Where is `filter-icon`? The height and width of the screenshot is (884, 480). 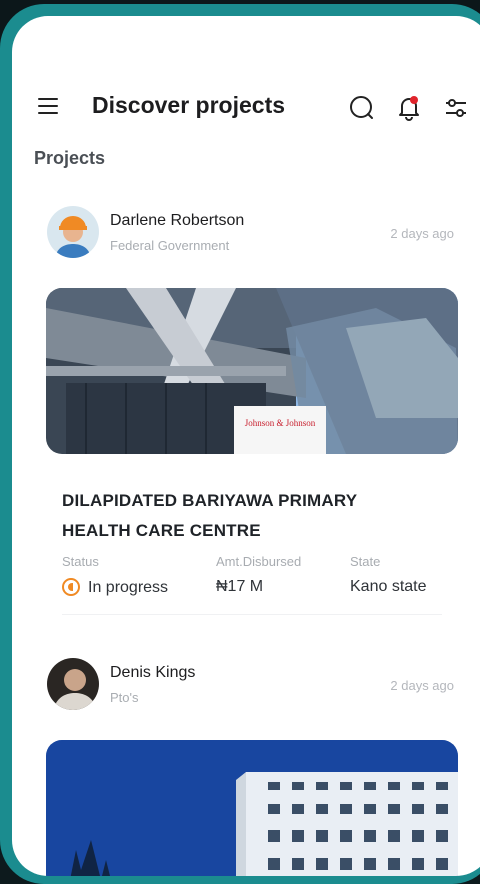 filter-icon is located at coordinates (456, 108).